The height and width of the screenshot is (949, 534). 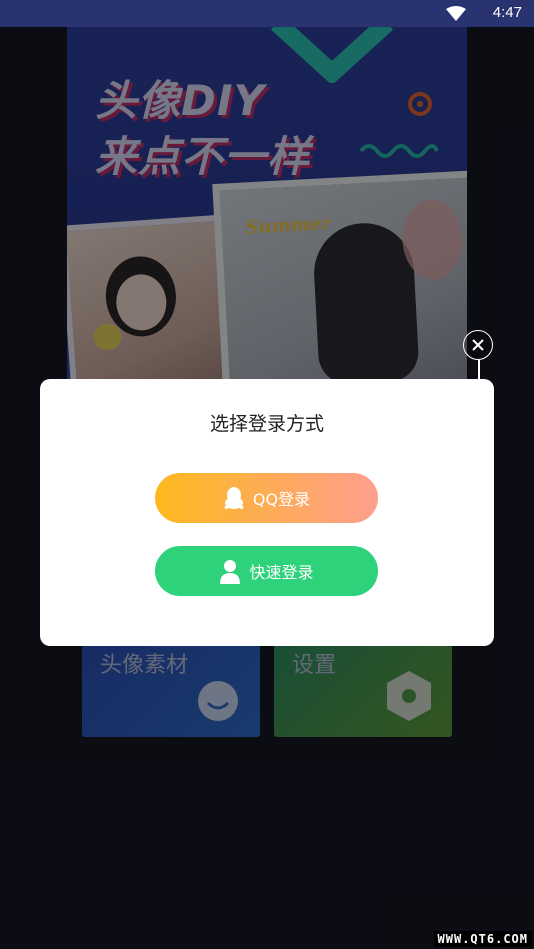 I want to click on quick-login-label: 快速登录, so click(x=281, y=572).